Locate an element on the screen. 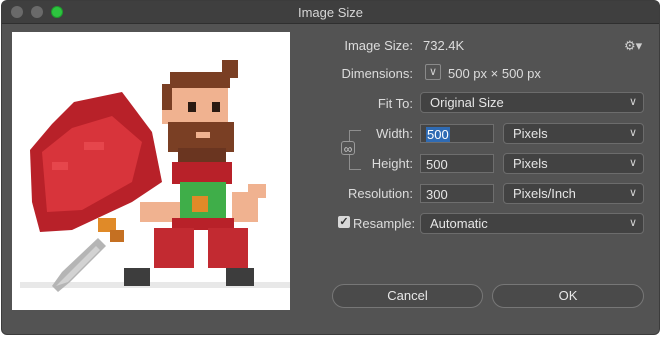 This screenshot has height=338, width=661. resolution-input-value: 300 is located at coordinates (437, 194).